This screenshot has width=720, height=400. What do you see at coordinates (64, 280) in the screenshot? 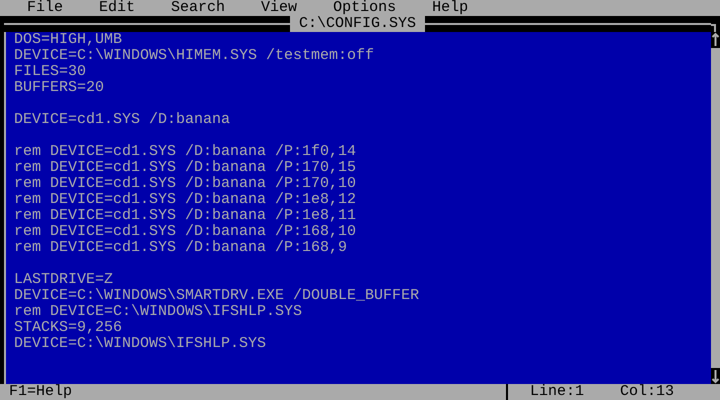
I see `code-line: LASTDRIVE=Z` at bounding box center [64, 280].